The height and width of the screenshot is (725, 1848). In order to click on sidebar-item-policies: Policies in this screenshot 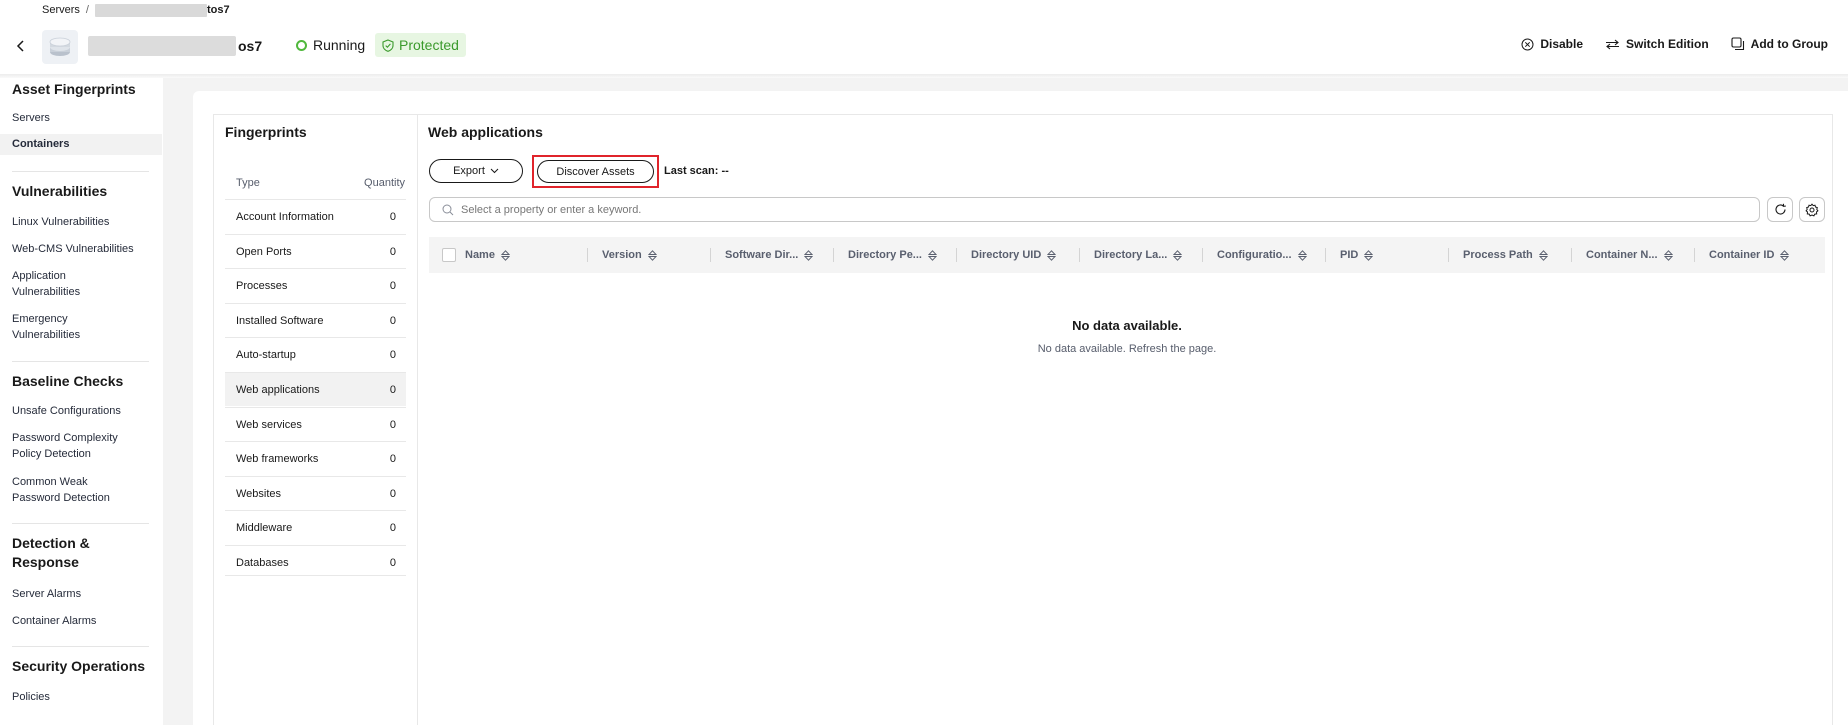, I will do `click(31, 697)`.